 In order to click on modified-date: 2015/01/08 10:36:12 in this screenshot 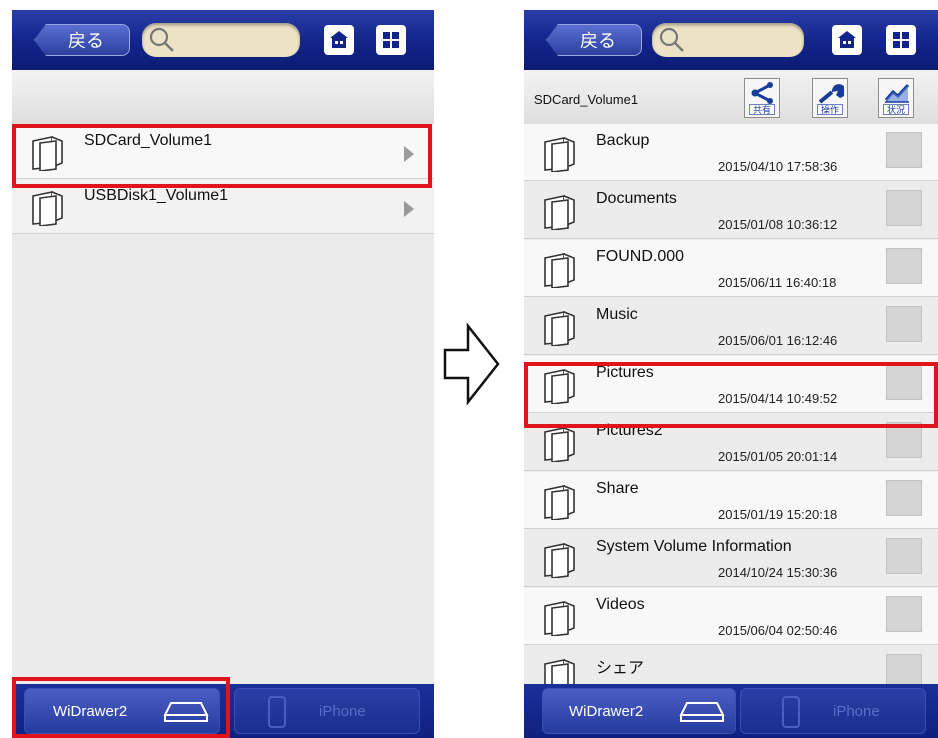, I will do `click(778, 224)`.